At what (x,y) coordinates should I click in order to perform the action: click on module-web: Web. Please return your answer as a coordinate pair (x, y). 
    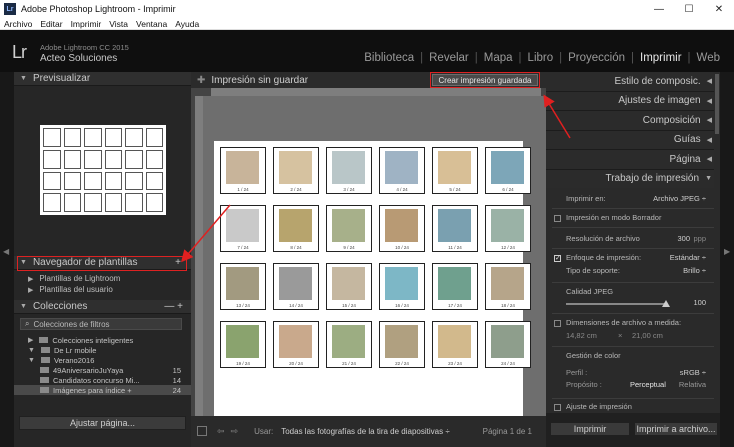
    Looking at the image, I should click on (708, 58).